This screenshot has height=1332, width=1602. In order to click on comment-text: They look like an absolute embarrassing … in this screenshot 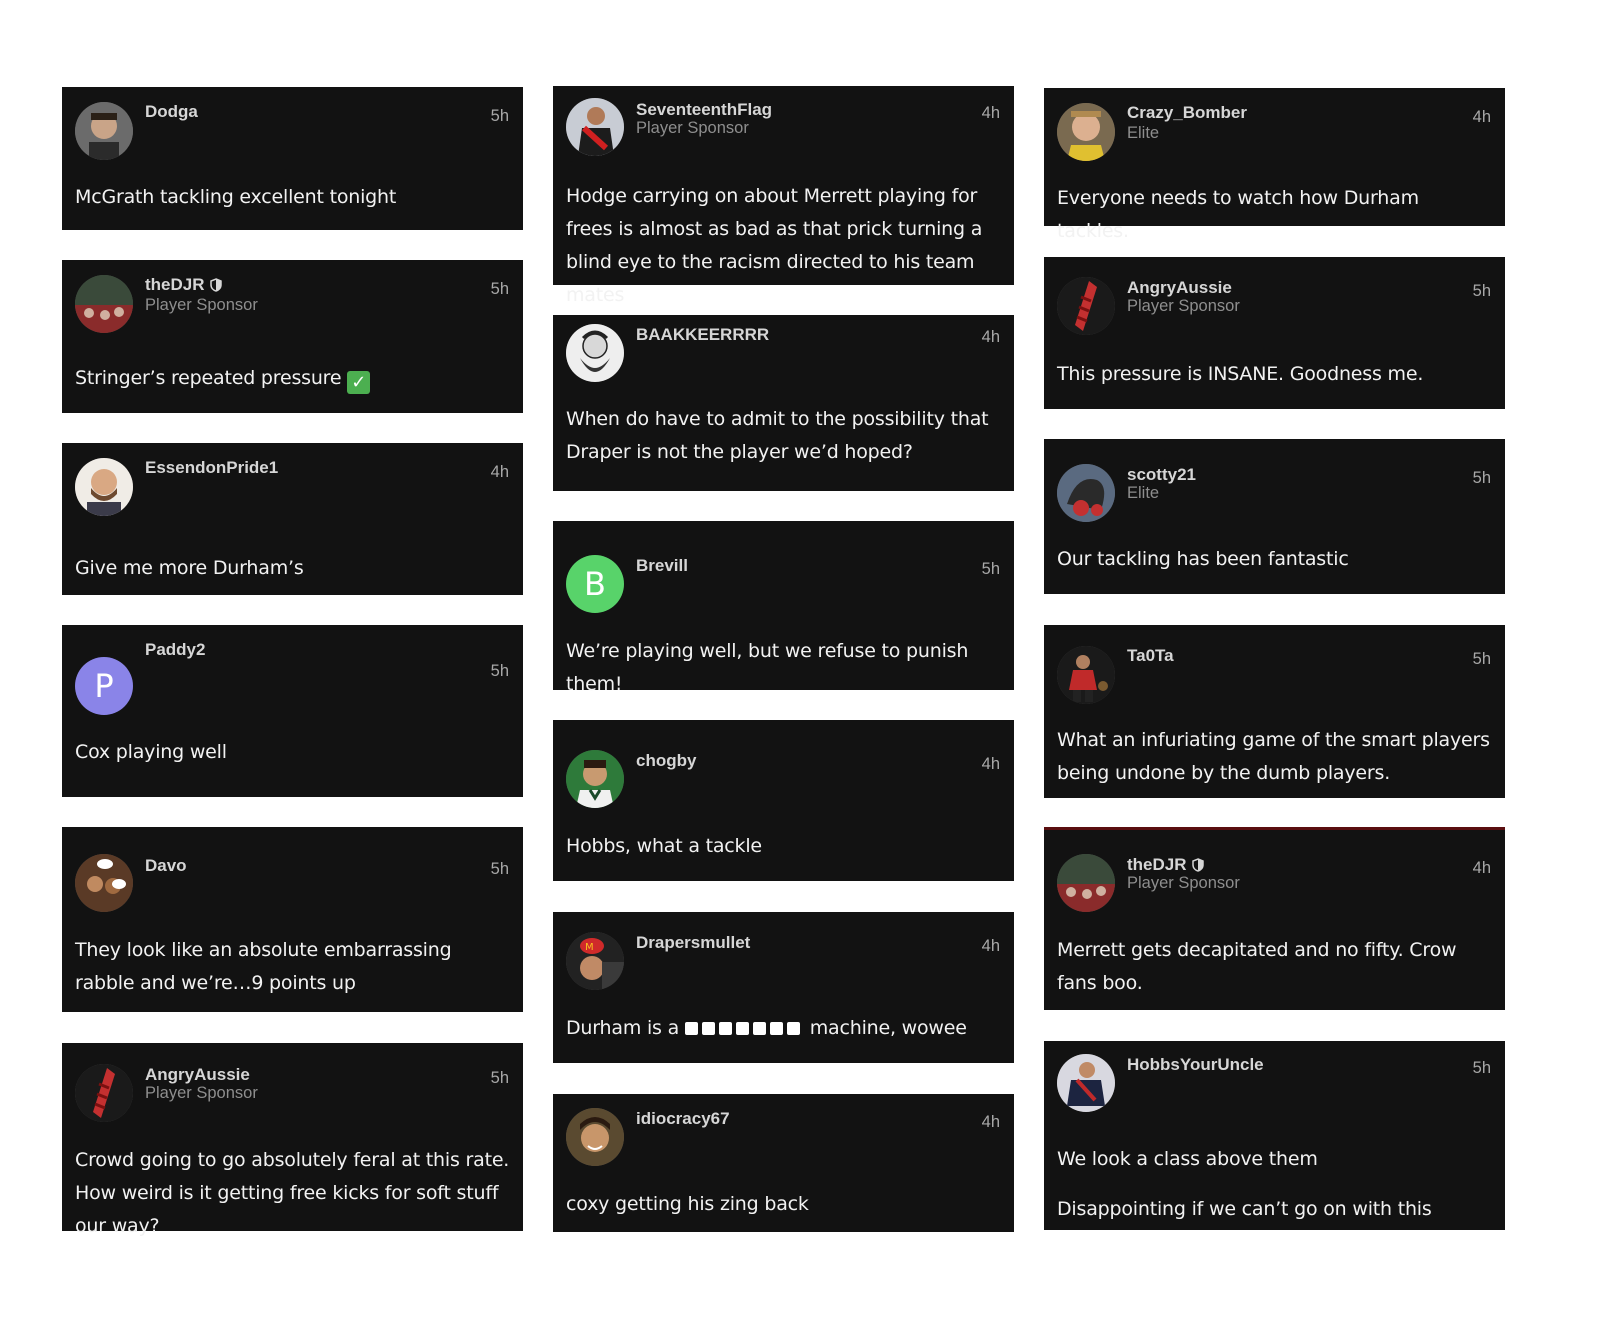, I will do `click(293, 967)`.